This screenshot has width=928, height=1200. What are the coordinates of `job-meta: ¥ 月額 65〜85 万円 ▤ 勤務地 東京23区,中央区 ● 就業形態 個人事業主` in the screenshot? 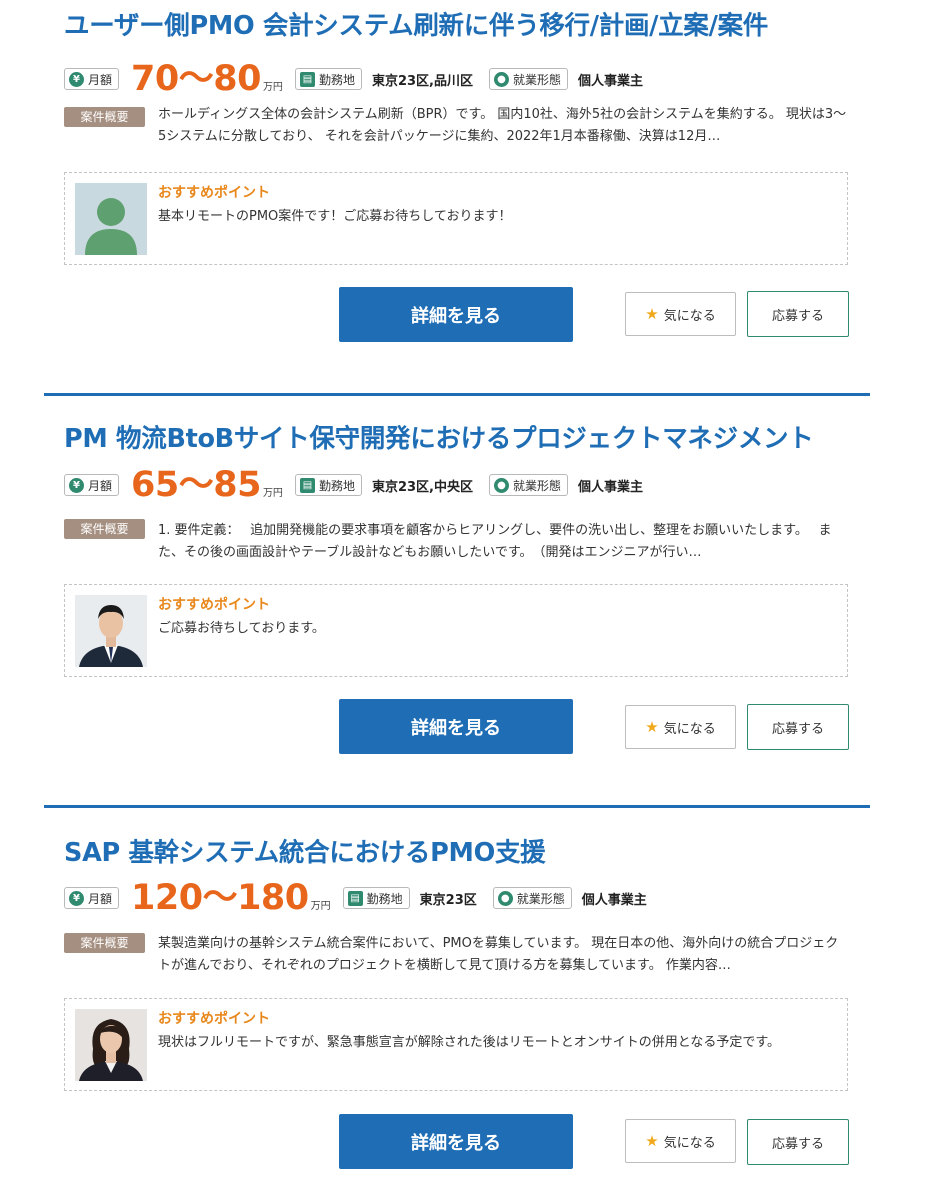 It's located at (361, 485).